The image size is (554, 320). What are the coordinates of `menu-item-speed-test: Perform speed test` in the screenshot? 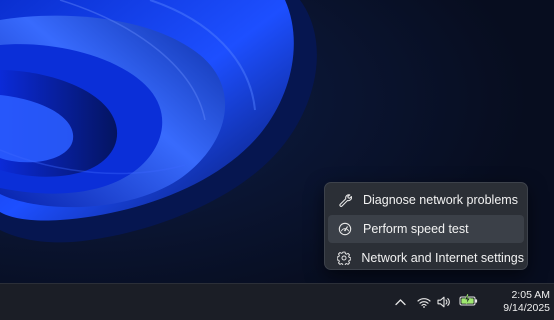 It's located at (426, 229).